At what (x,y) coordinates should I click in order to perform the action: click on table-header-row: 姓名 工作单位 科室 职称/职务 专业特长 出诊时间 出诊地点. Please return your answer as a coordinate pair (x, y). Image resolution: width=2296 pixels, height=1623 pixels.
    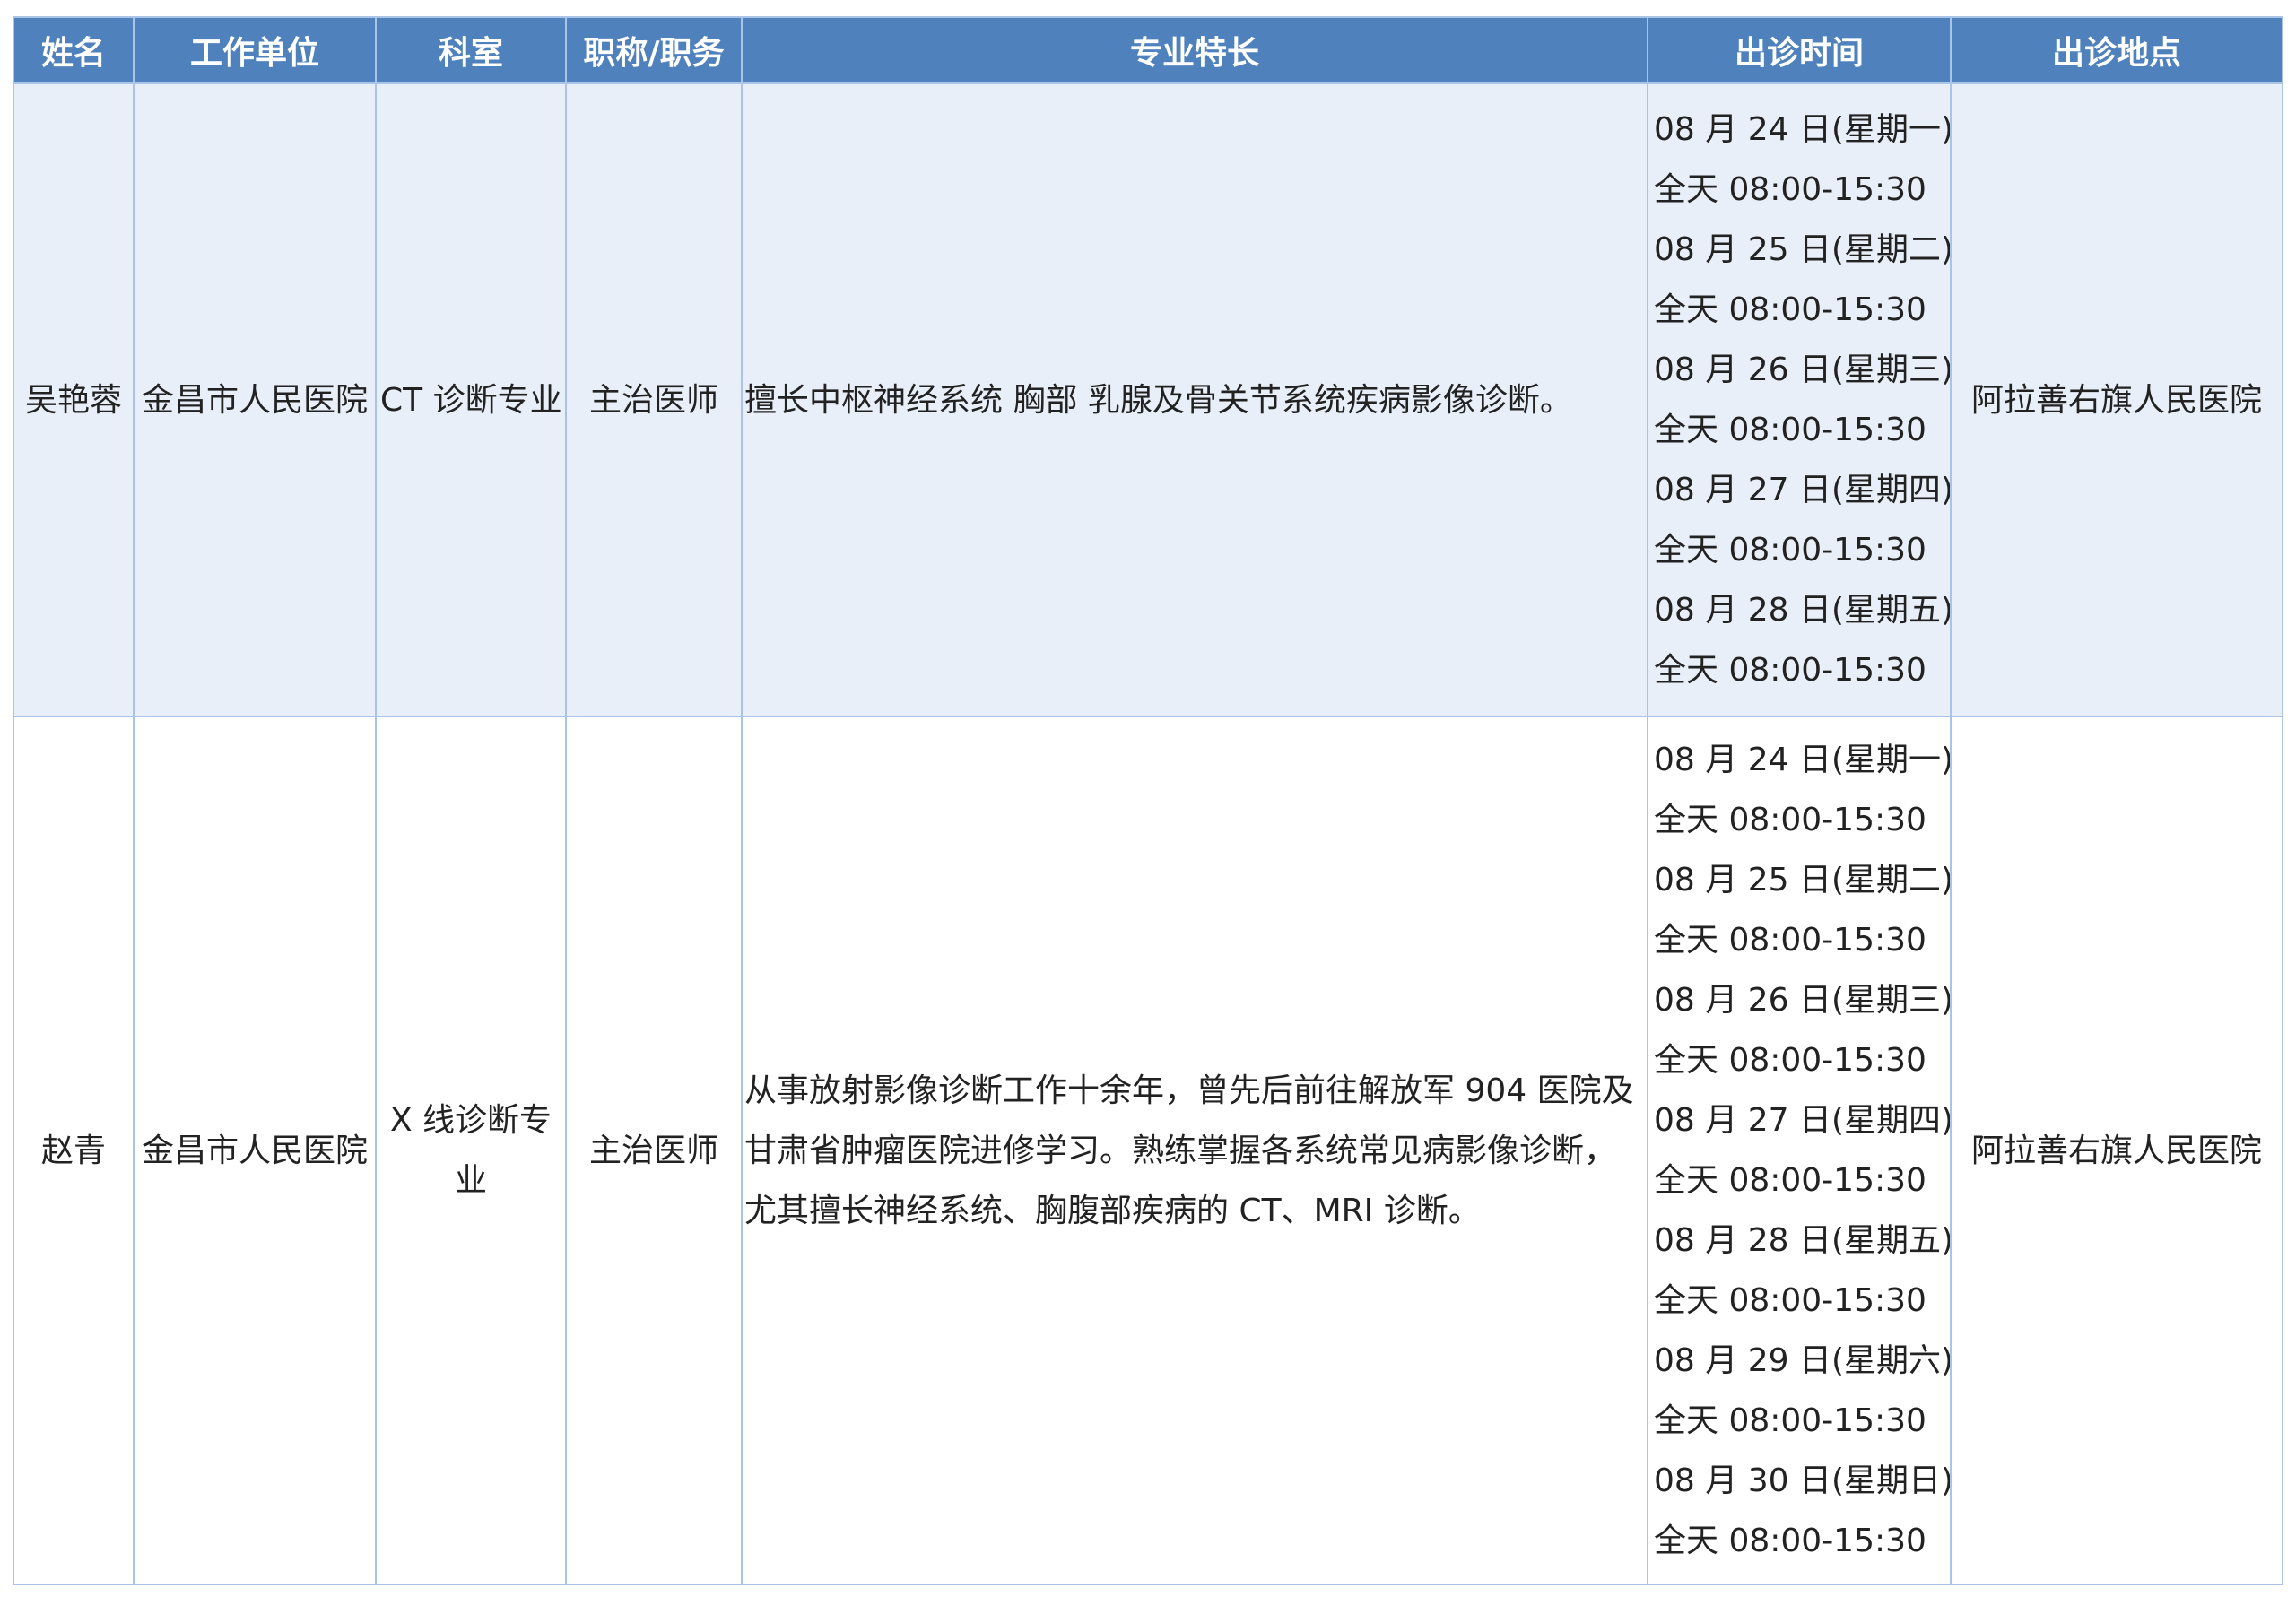
    Looking at the image, I should click on (1148, 50).